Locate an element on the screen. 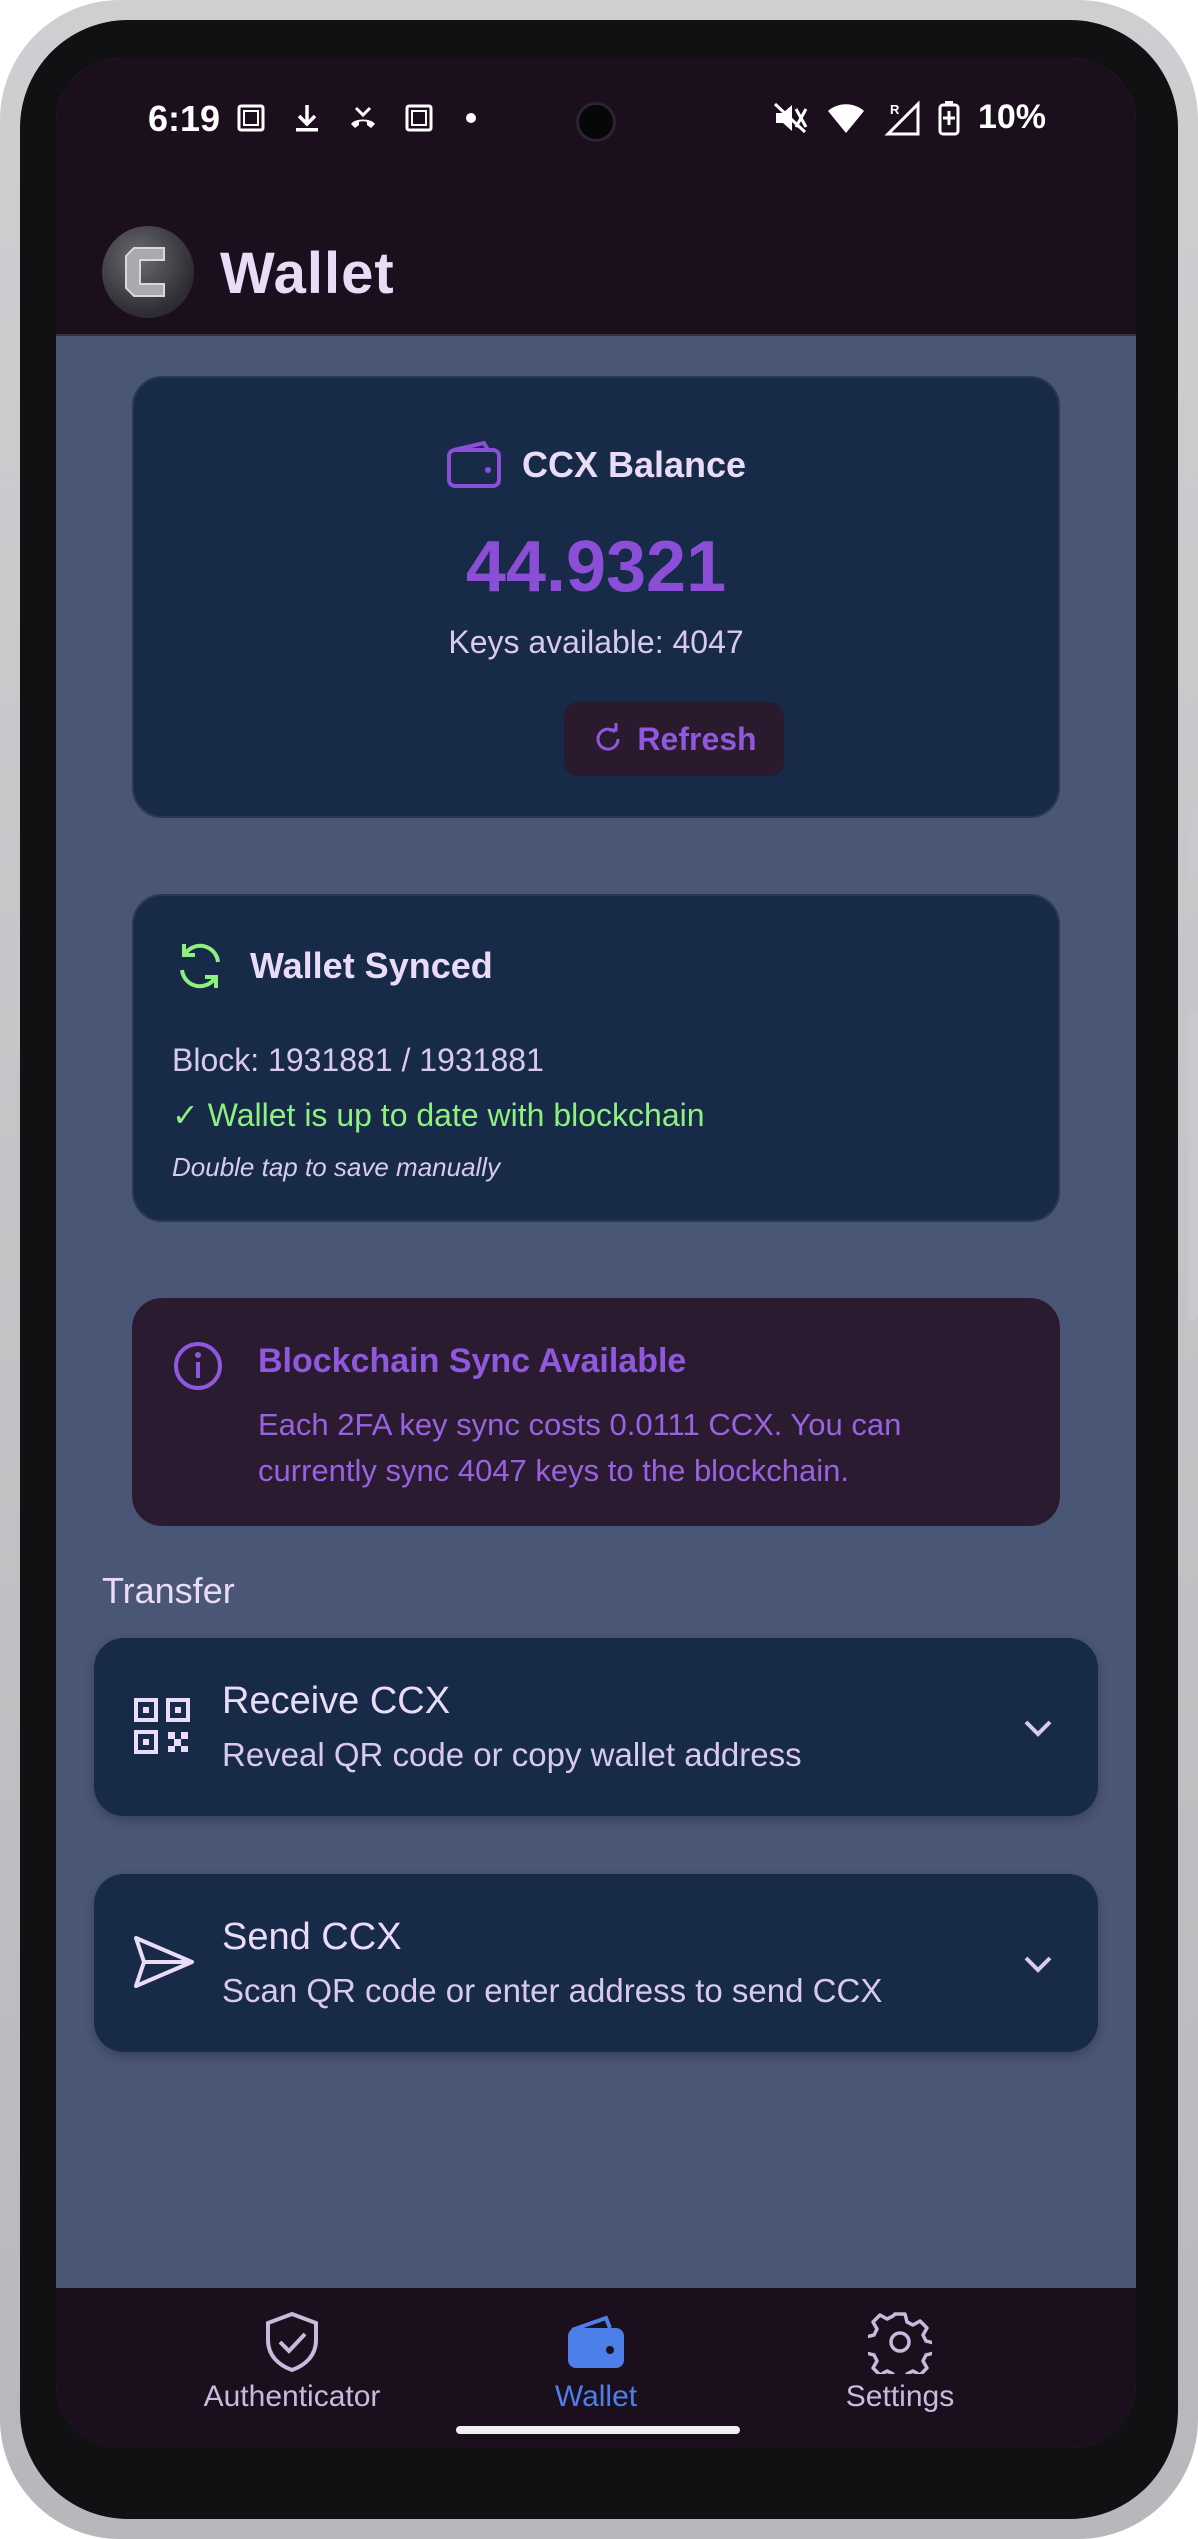 Image resolution: width=1198 pixels, height=2539 pixels. sync-header: Wallet Synced is located at coordinates (332, 966).